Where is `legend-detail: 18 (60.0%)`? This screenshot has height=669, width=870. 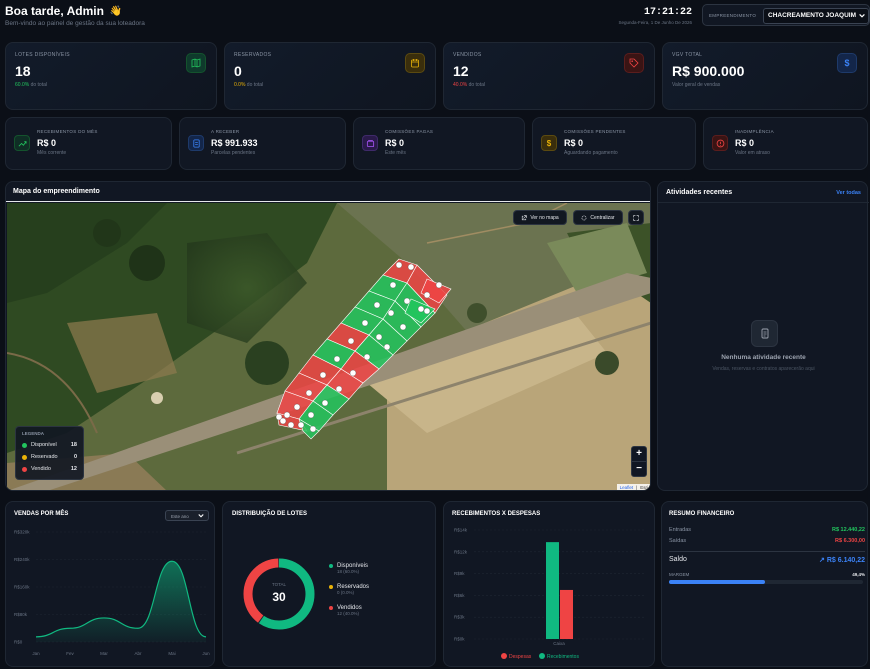 legend-detail: 18 (60.0%) is located at coordinates (348, 571).